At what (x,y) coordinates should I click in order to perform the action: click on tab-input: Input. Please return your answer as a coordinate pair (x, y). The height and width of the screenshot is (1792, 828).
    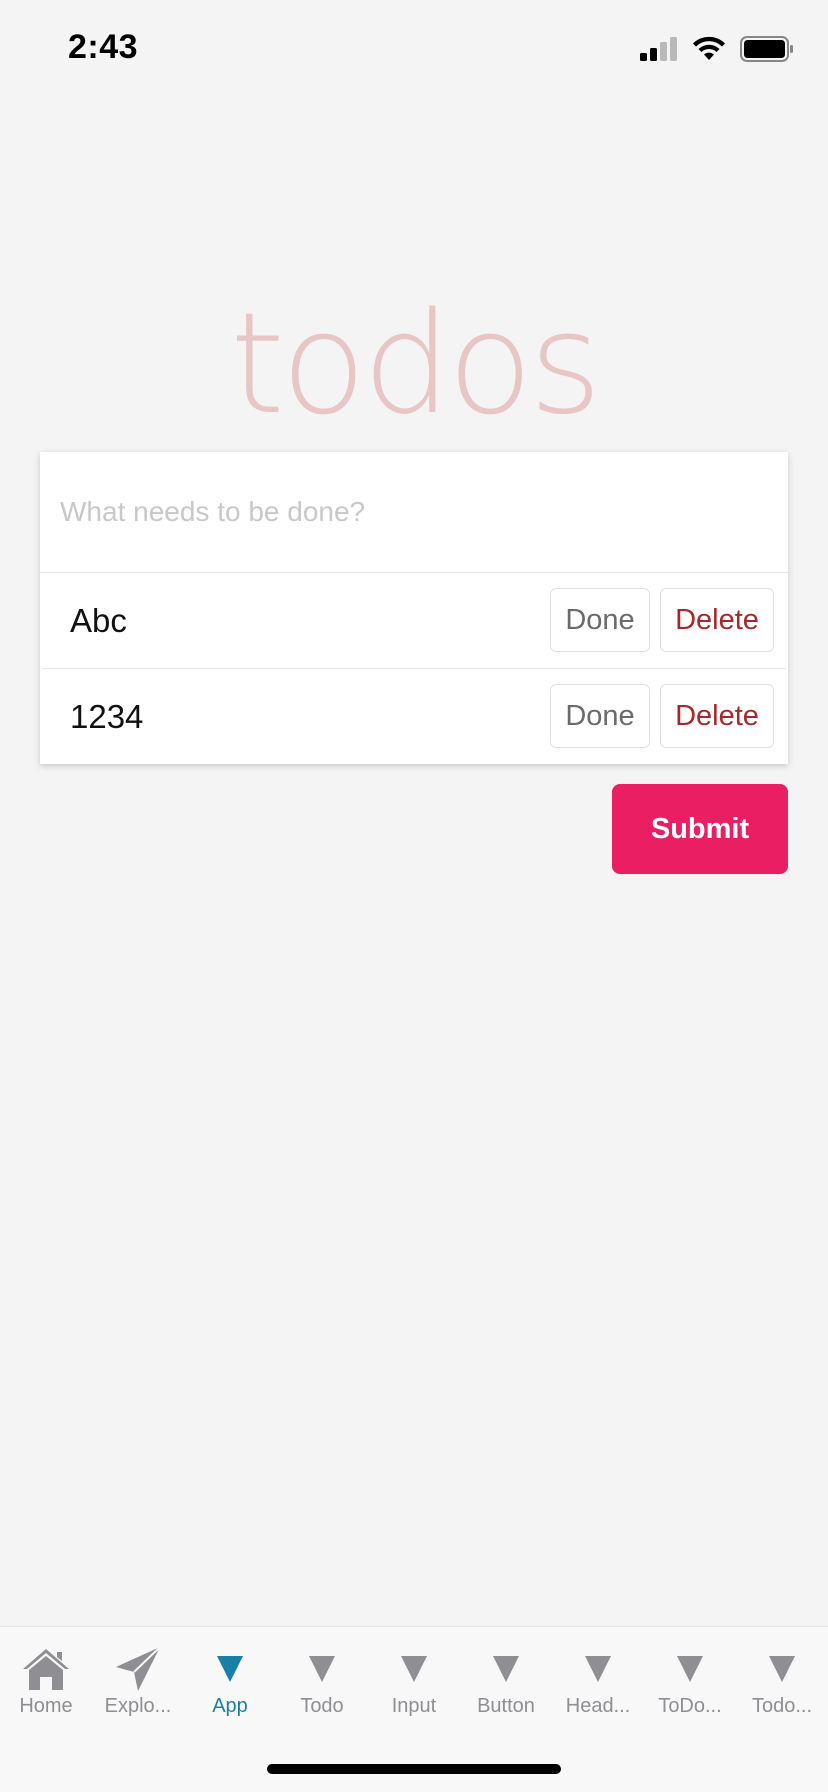
    Looking at the image, I should click on (414, 1682).